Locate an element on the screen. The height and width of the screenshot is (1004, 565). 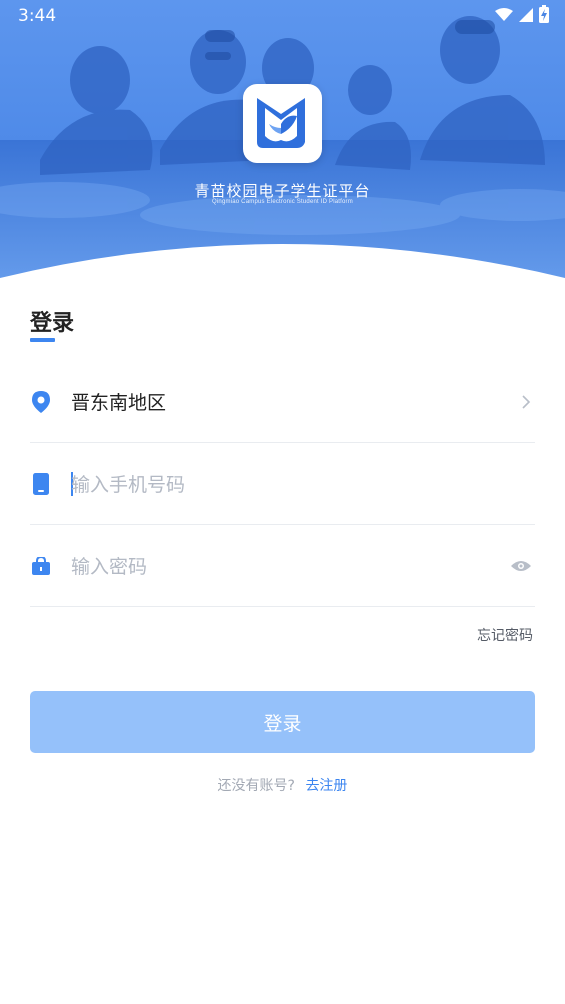
brand-name: 青苗校园电子学生证平台 is located at coordinates (282, 191).